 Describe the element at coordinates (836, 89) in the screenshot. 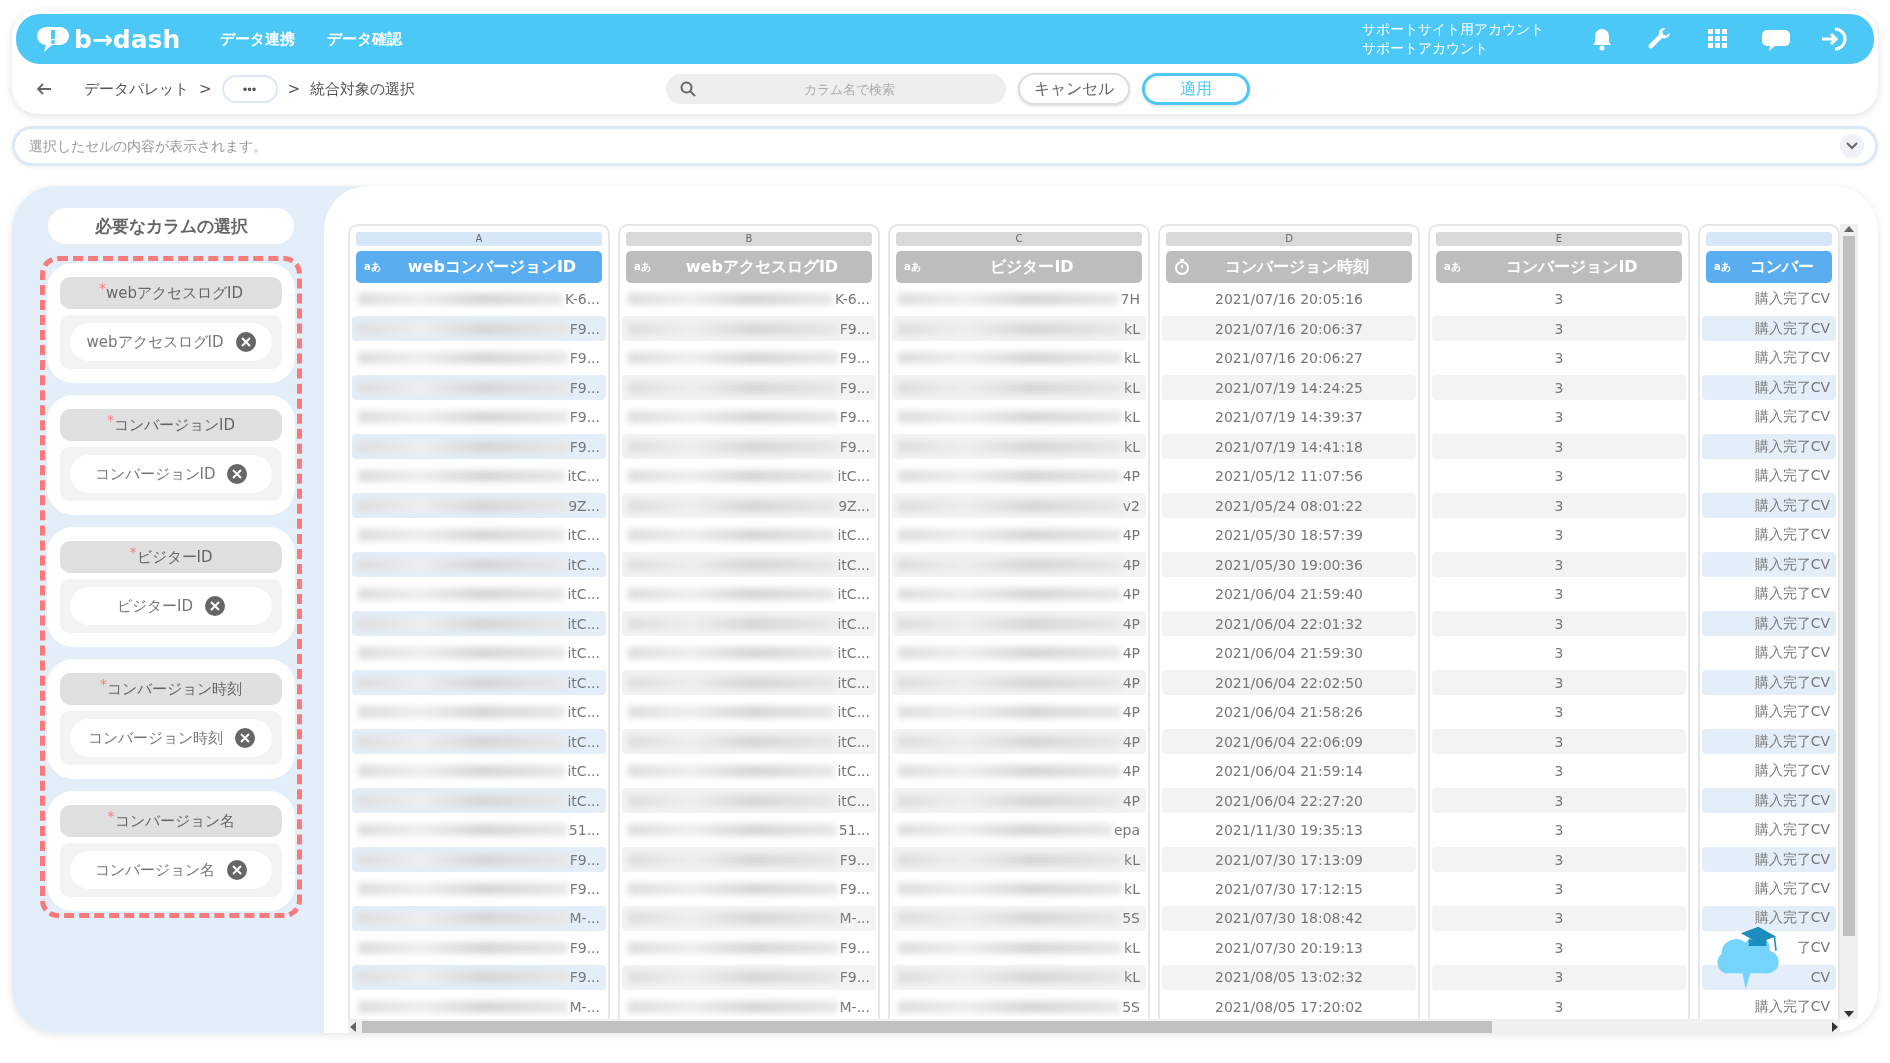

I see `search-field: カラム名で検索` at that location.